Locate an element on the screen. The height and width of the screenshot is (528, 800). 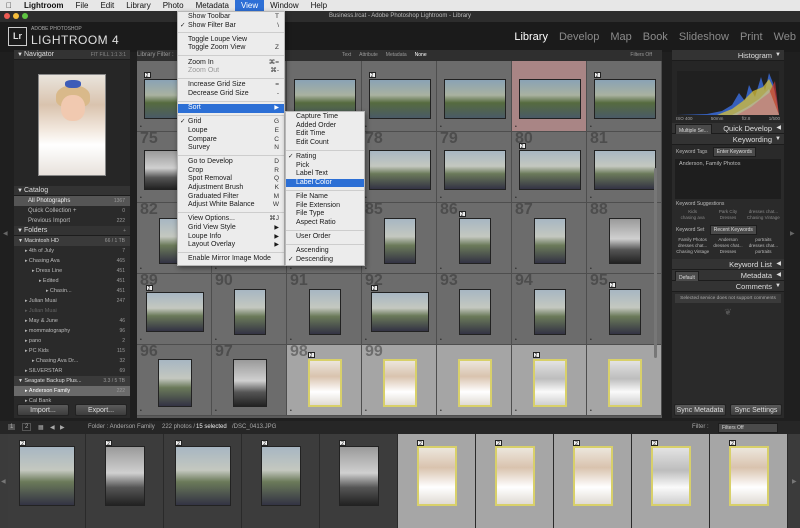
folder-item: ▸ Julian Muai 247 is located at coordinates (72, 301).